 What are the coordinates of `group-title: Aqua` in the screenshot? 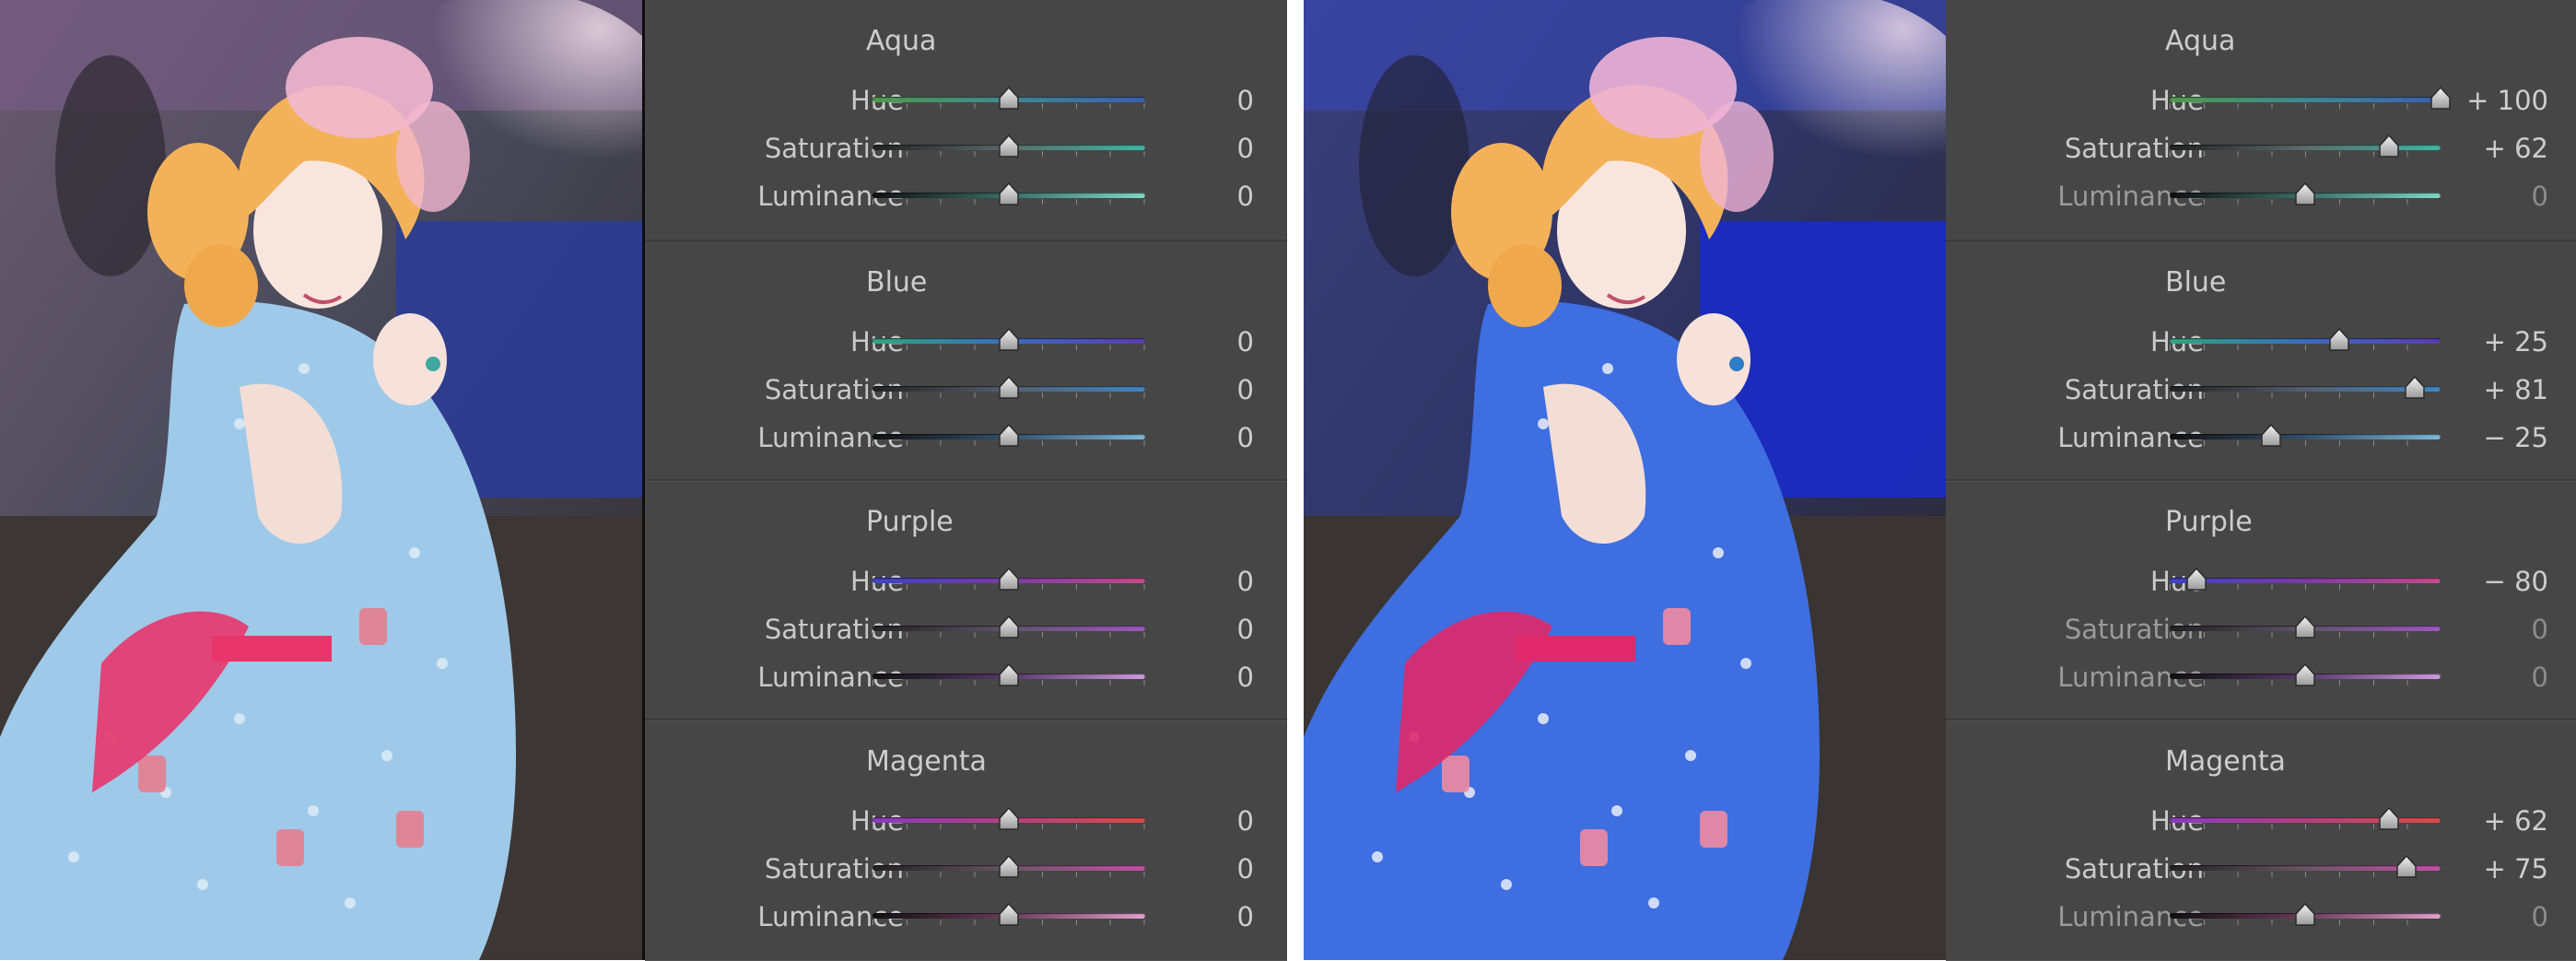 It's located at (901, 41).